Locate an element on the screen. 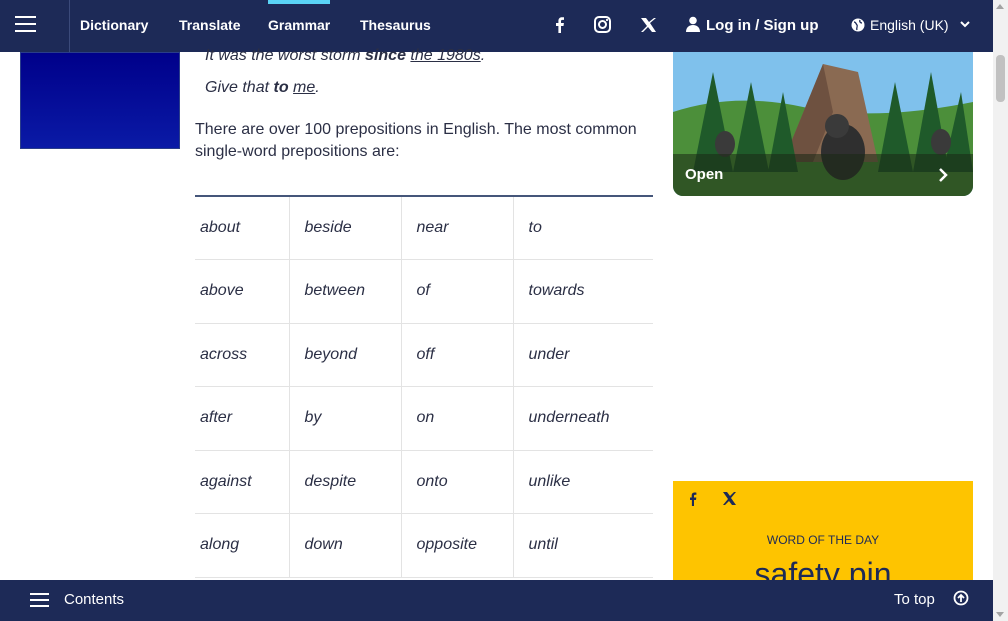 The height and width of the screenshot is (621, 1008). preposition-cell: to is located at coordinates (582, 228).